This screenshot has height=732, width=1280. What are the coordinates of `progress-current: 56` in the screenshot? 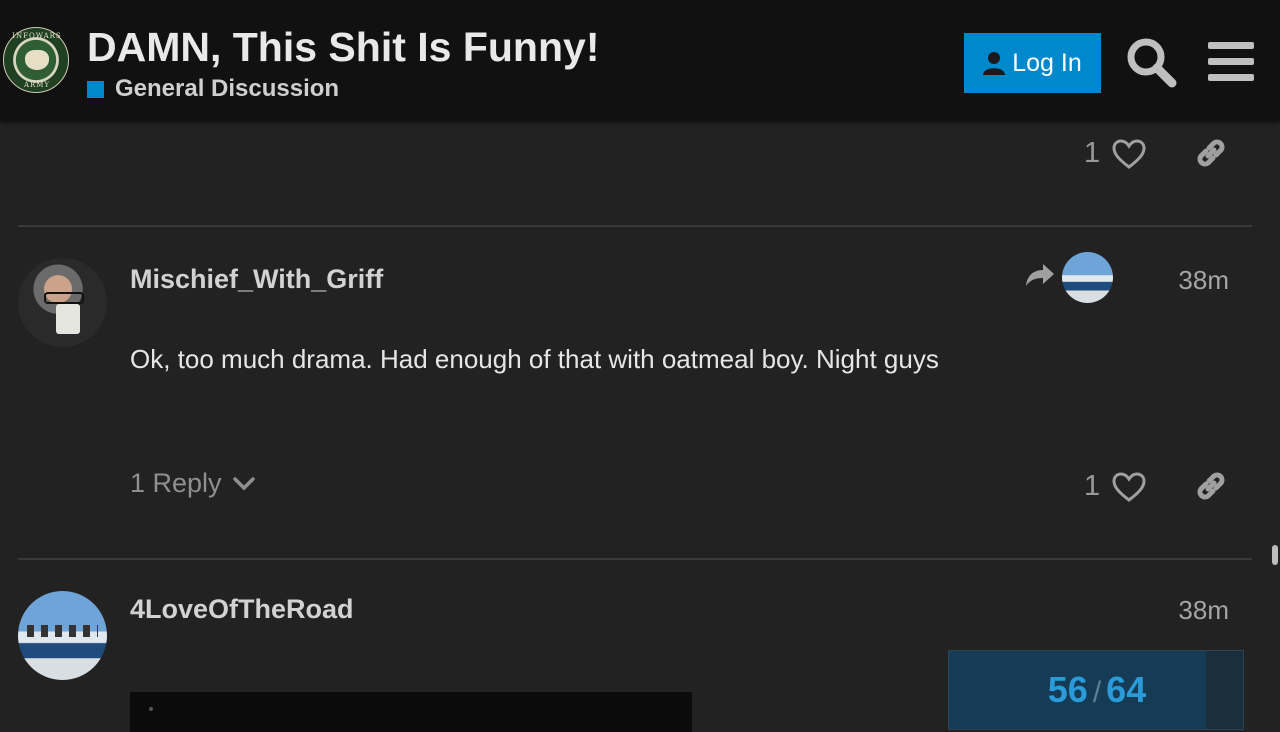 It's located at (1067, 689).